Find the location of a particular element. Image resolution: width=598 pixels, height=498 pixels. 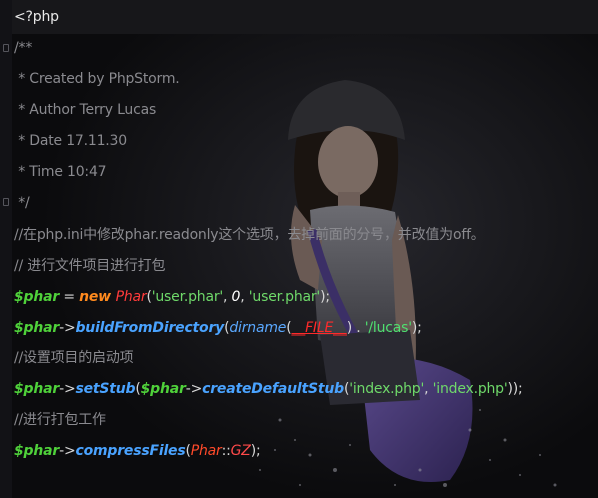

token-cmt: * Created by PhpStorm. is located at coordinates (97, 79).